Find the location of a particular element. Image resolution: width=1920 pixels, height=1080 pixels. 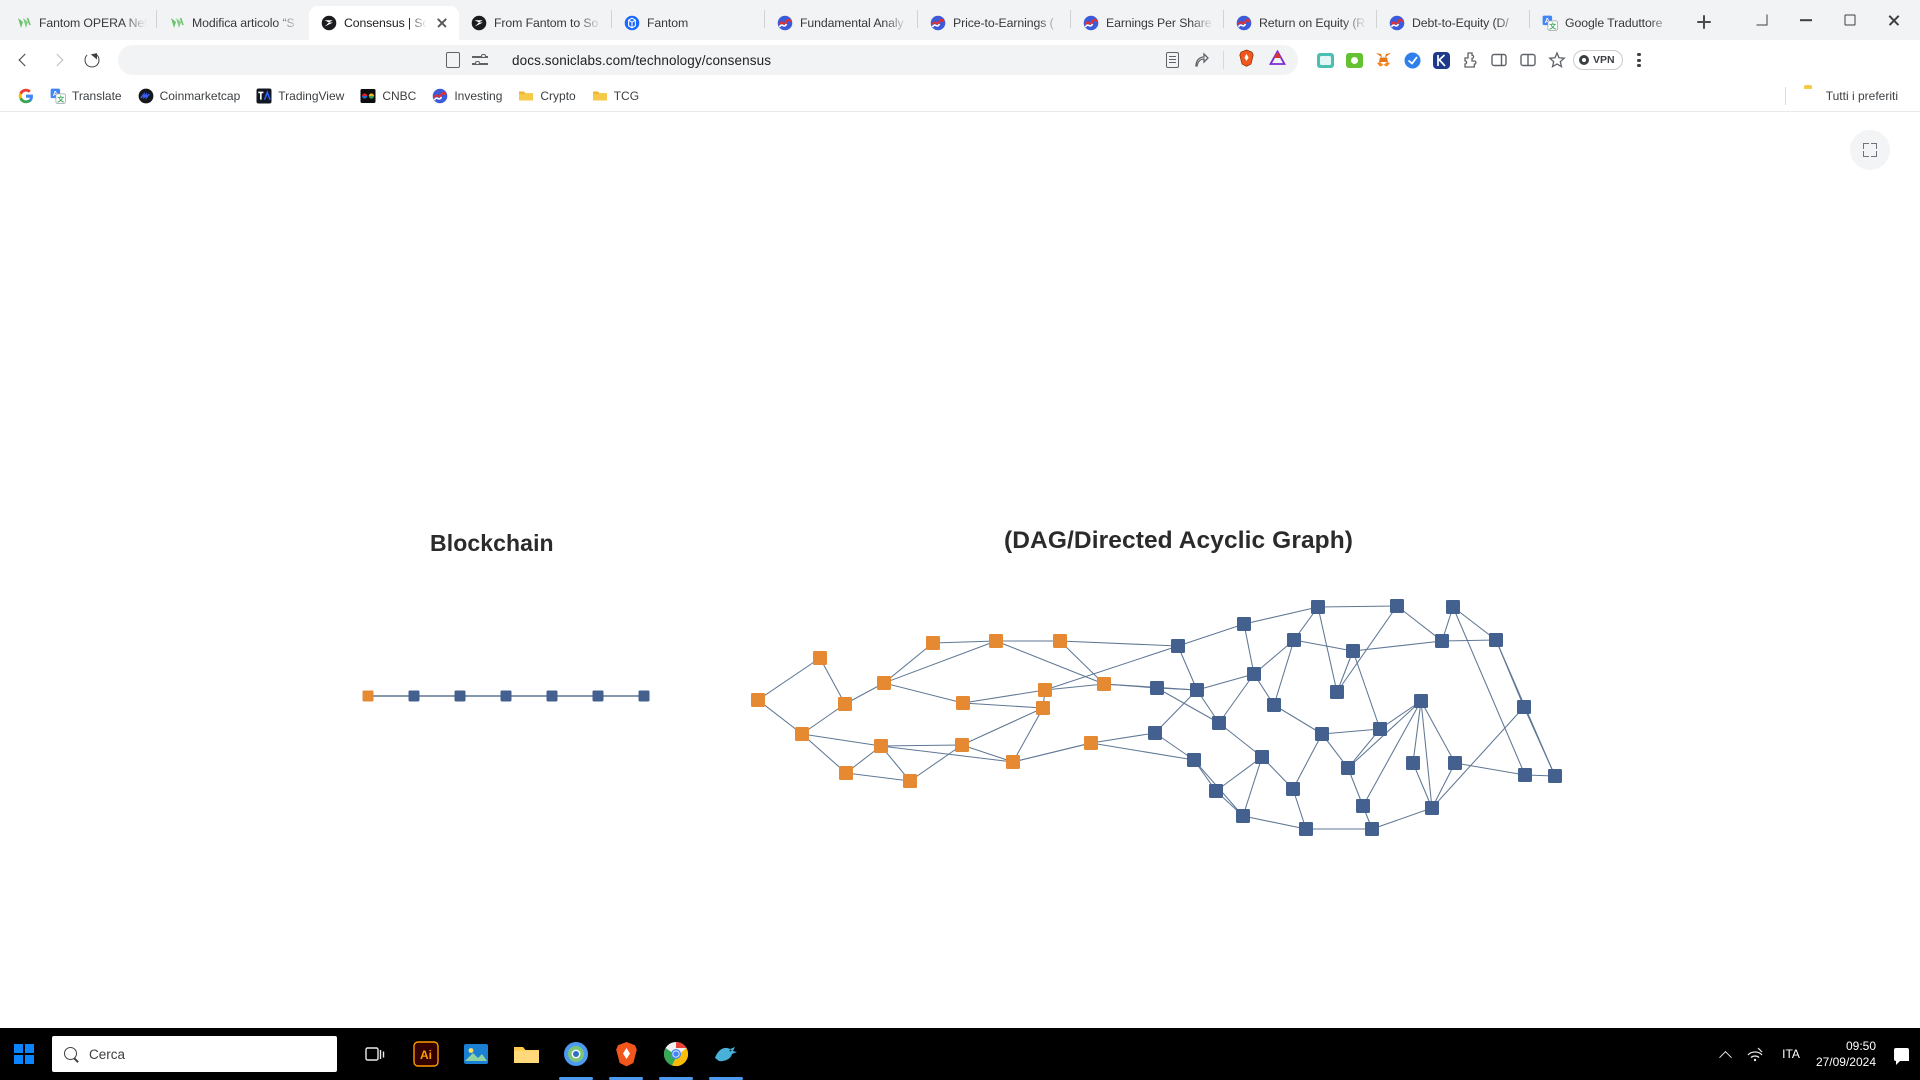

taskbar-app-illustrator: Ai is located at coordinates (426, 1054).